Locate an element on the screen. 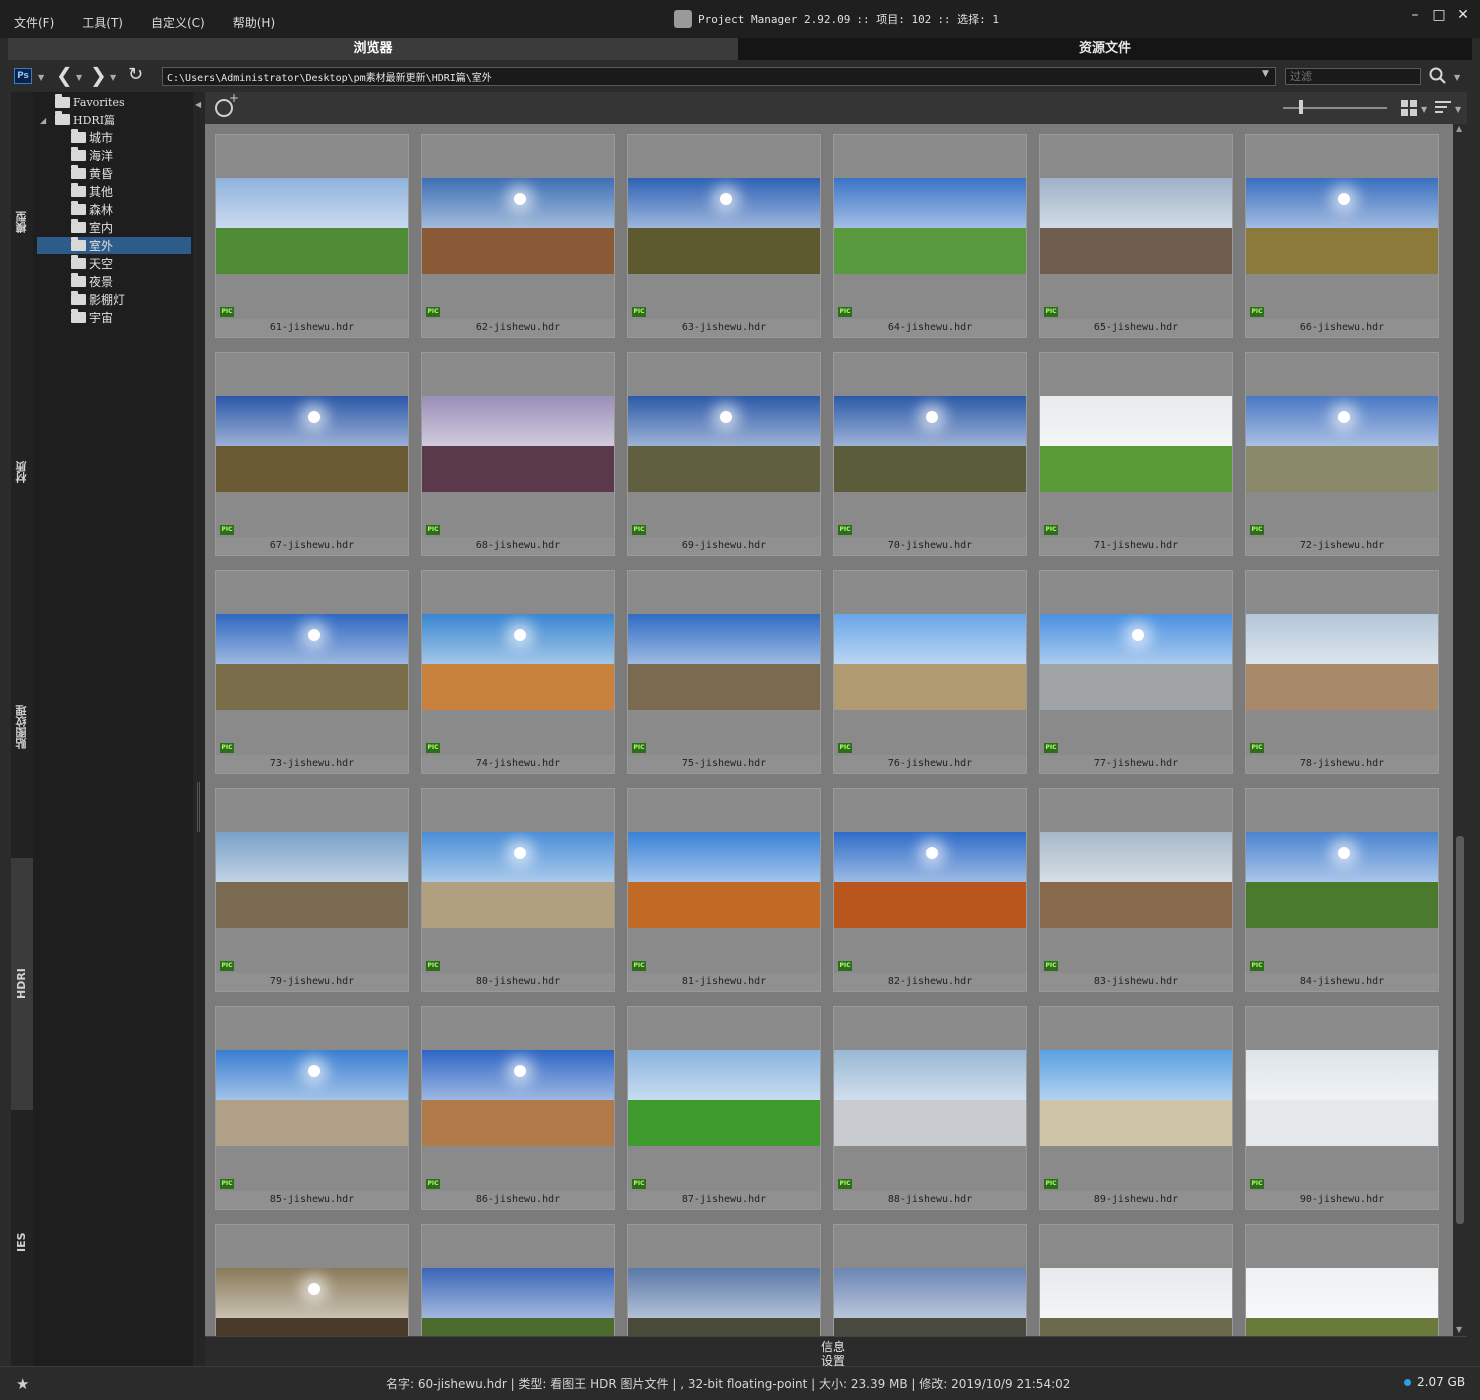  thumbnail-card: PIC 65-jishewu.hdr is located at coordinates (1136, 236).